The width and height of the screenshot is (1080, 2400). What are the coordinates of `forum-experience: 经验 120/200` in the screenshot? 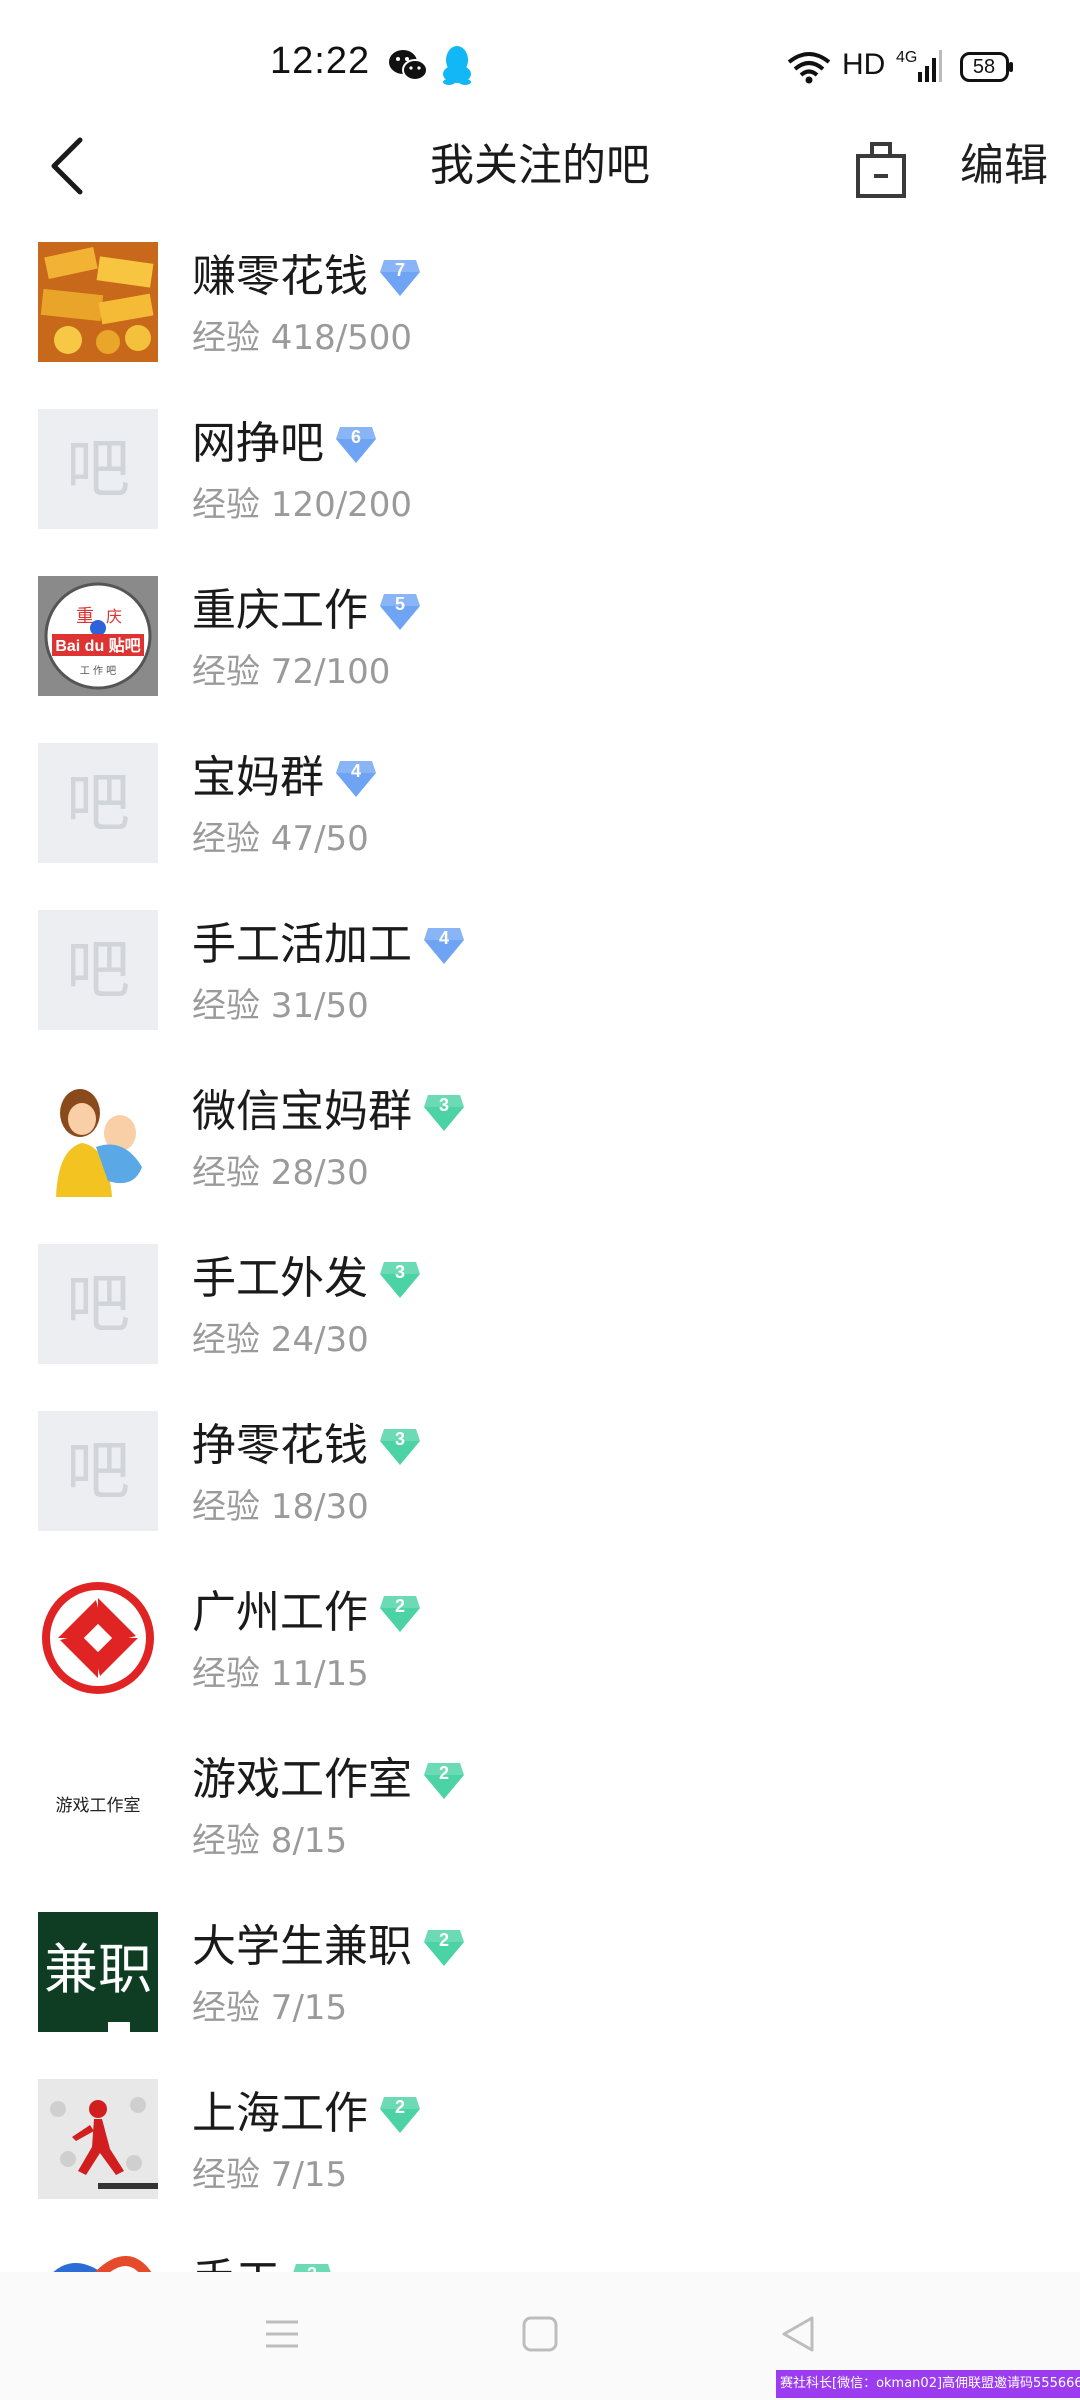 It's located at (302, 505).